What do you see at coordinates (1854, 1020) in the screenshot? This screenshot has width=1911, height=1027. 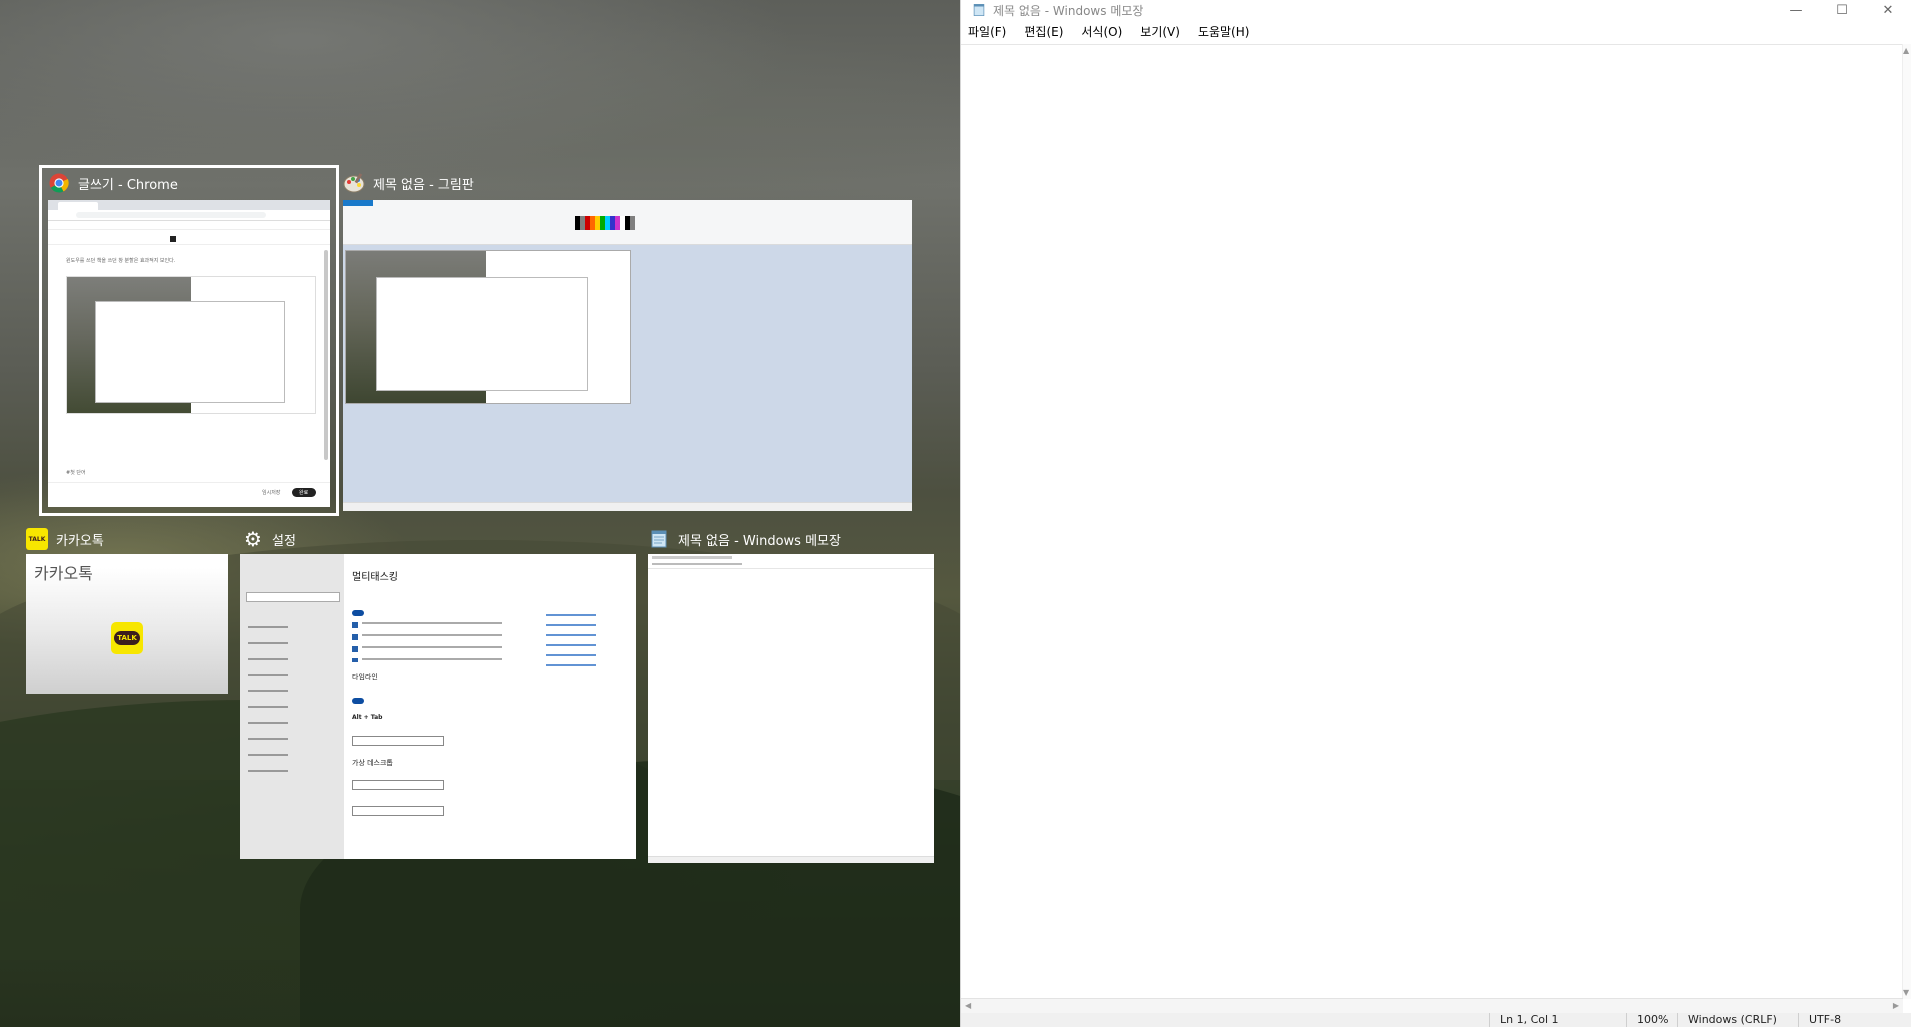 I see `status-encoding: UTF-8` at bounding box center [1854, 1020].